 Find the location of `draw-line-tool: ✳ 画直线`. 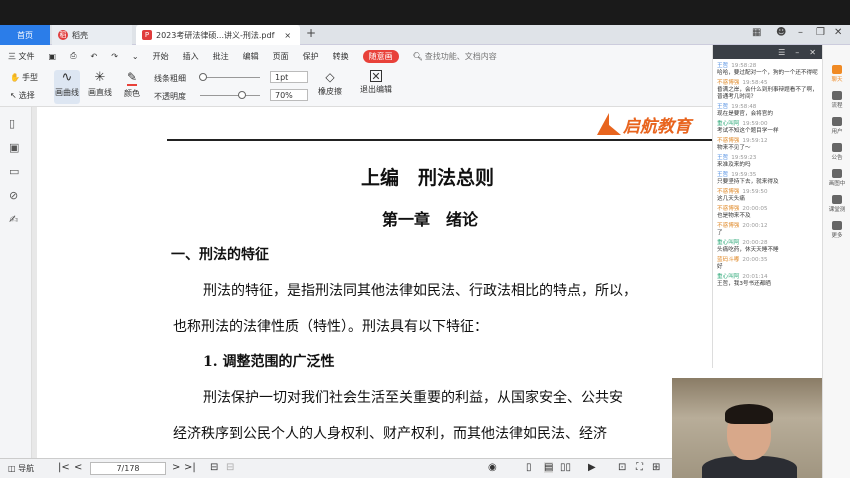

draw-line-tool: ✳ 画直线 is located at coordinates (100, 84).